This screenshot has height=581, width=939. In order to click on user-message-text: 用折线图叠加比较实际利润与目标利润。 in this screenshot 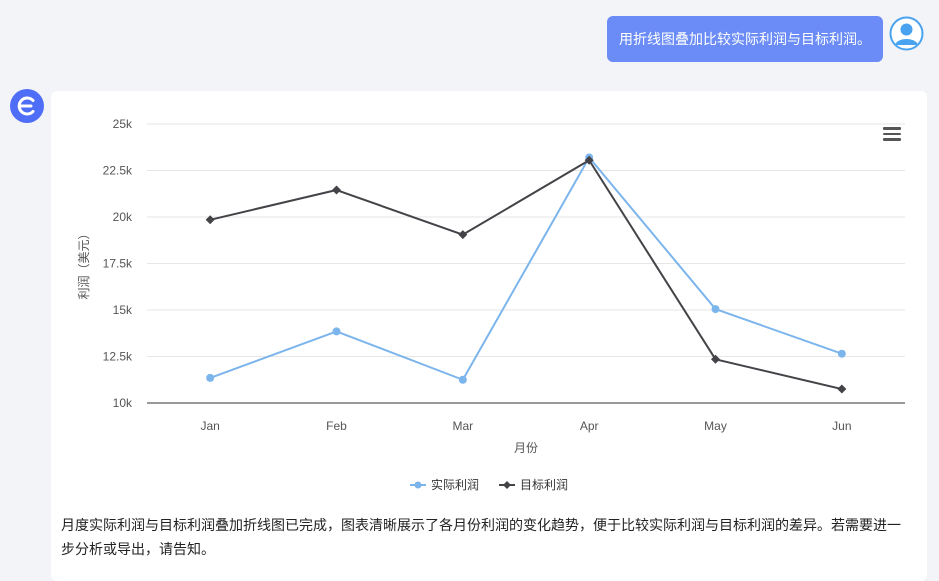, I will do `click(745, 39)`.